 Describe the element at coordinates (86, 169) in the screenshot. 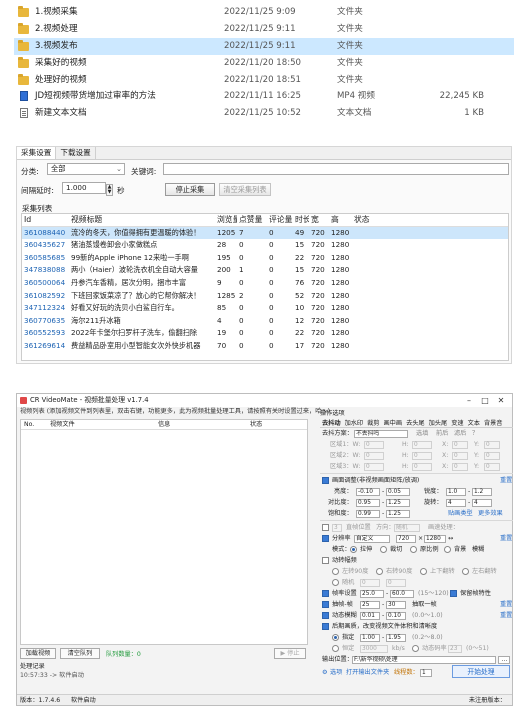

I see `category-select: 全部 ⌄` at that location.